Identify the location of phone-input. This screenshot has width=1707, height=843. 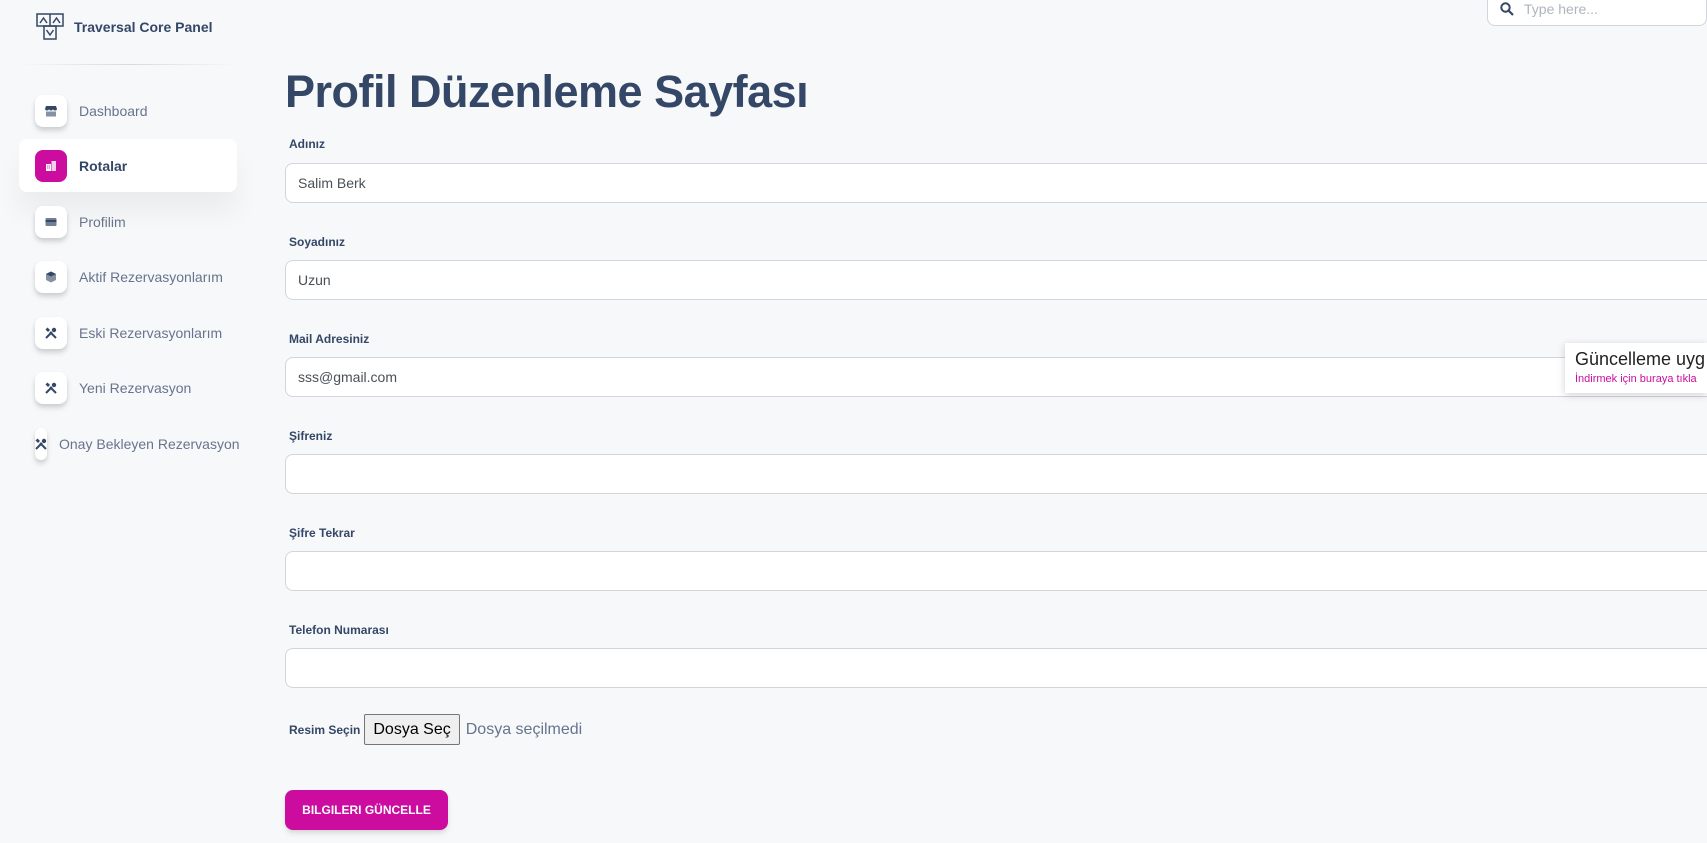
(996, 668).